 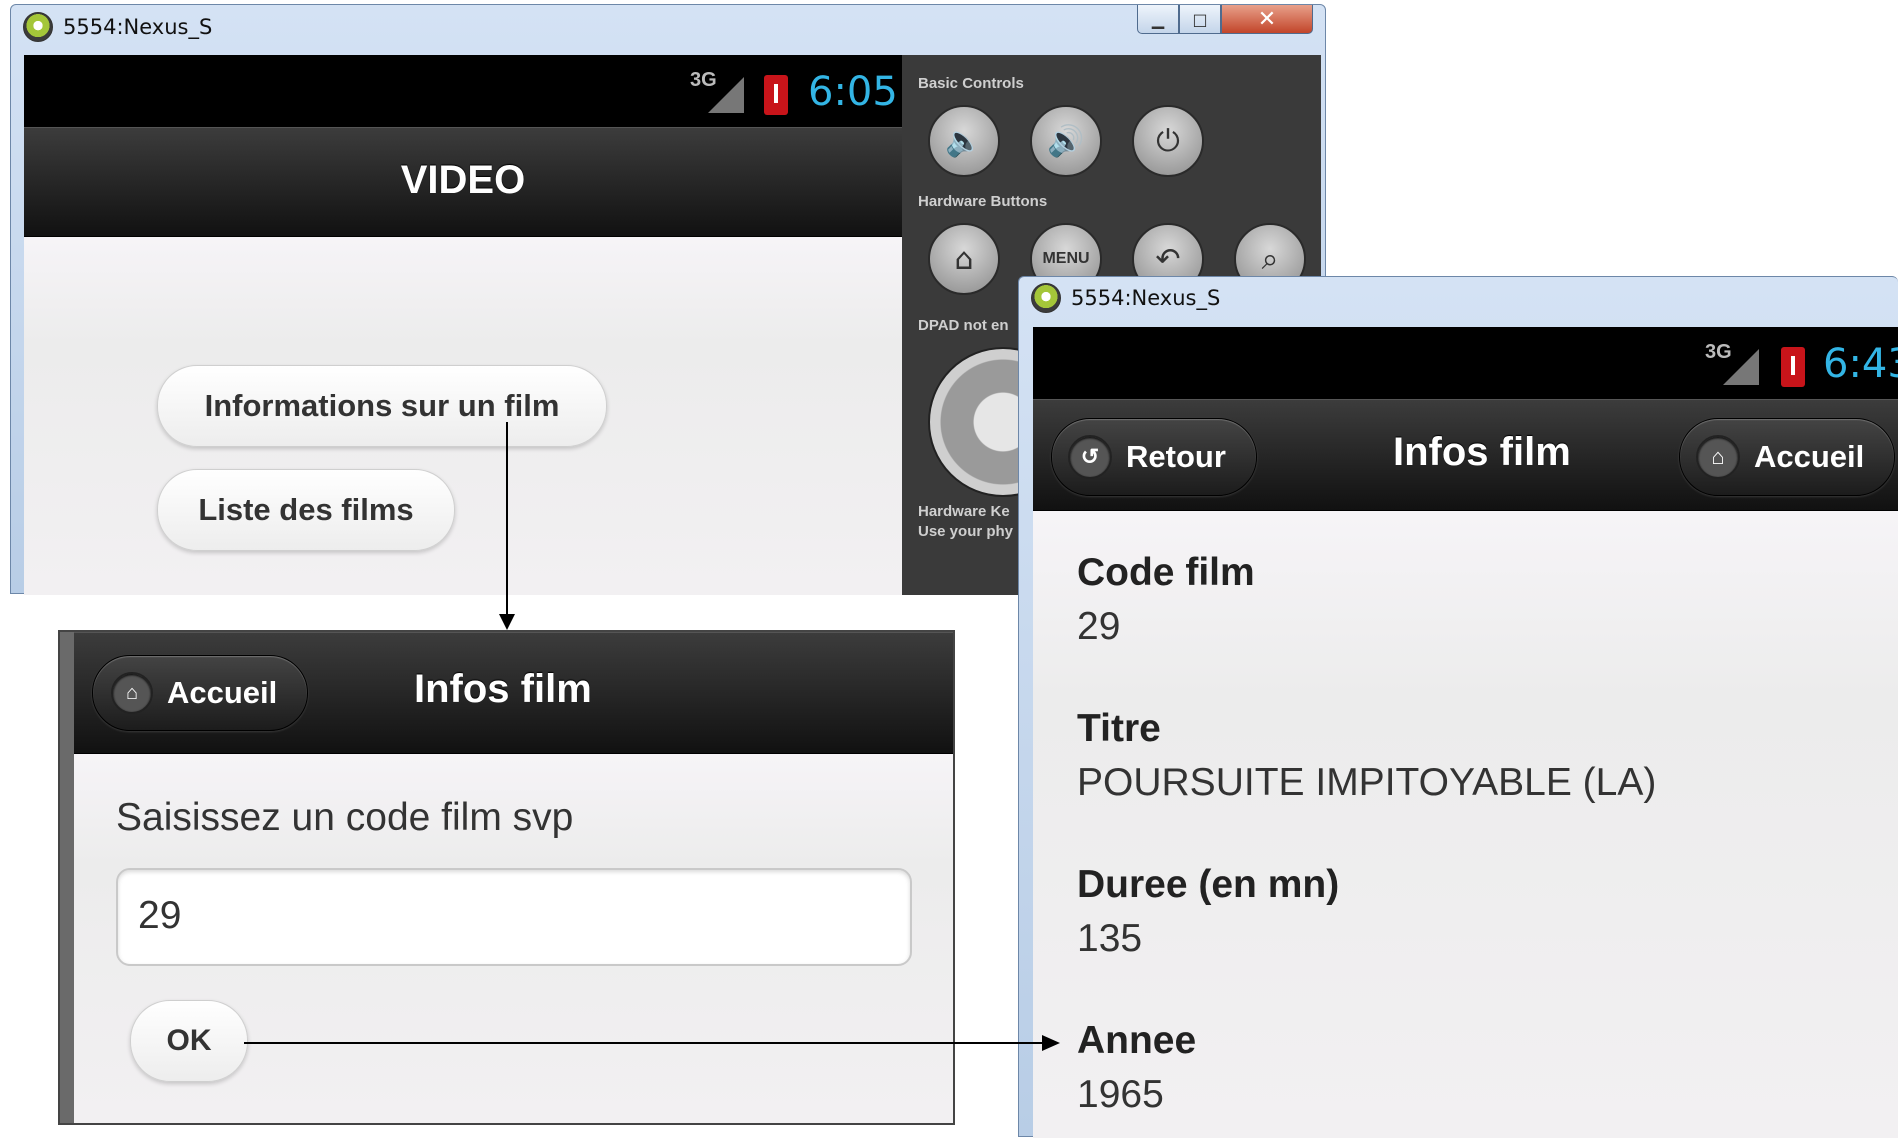 What do you see at coordinates (160, 915) in the screenshot?
I see `code-input-value: 29` at bounding box center [160, 915].